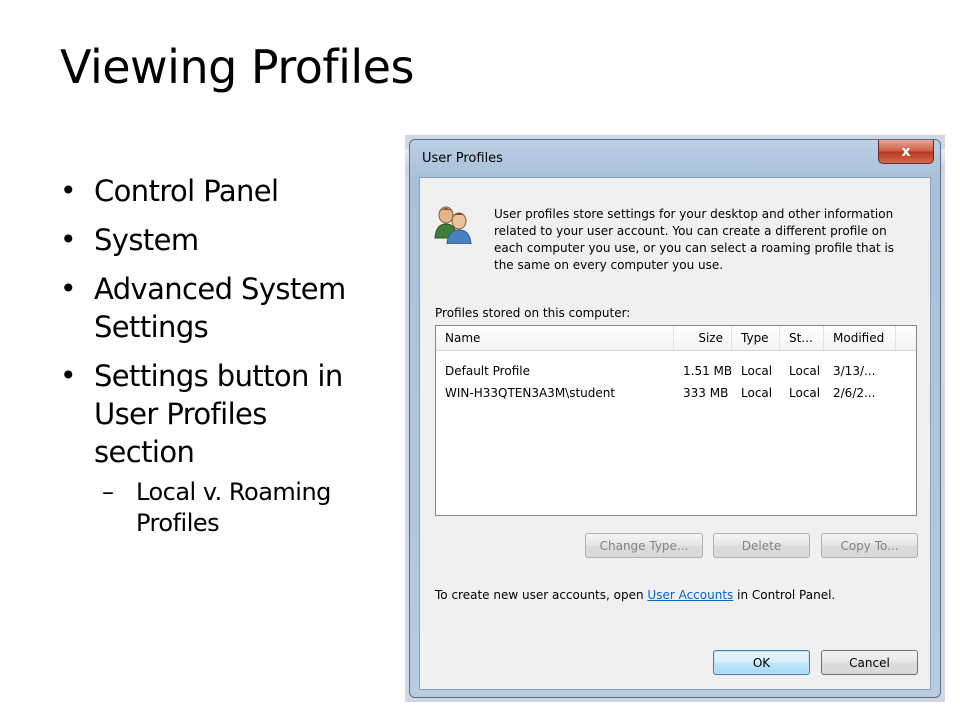 This screenshot has height=720, width=960. I want to click on bullet-settings-button-text: Settings button in User Profiles section, so click(218, 414).